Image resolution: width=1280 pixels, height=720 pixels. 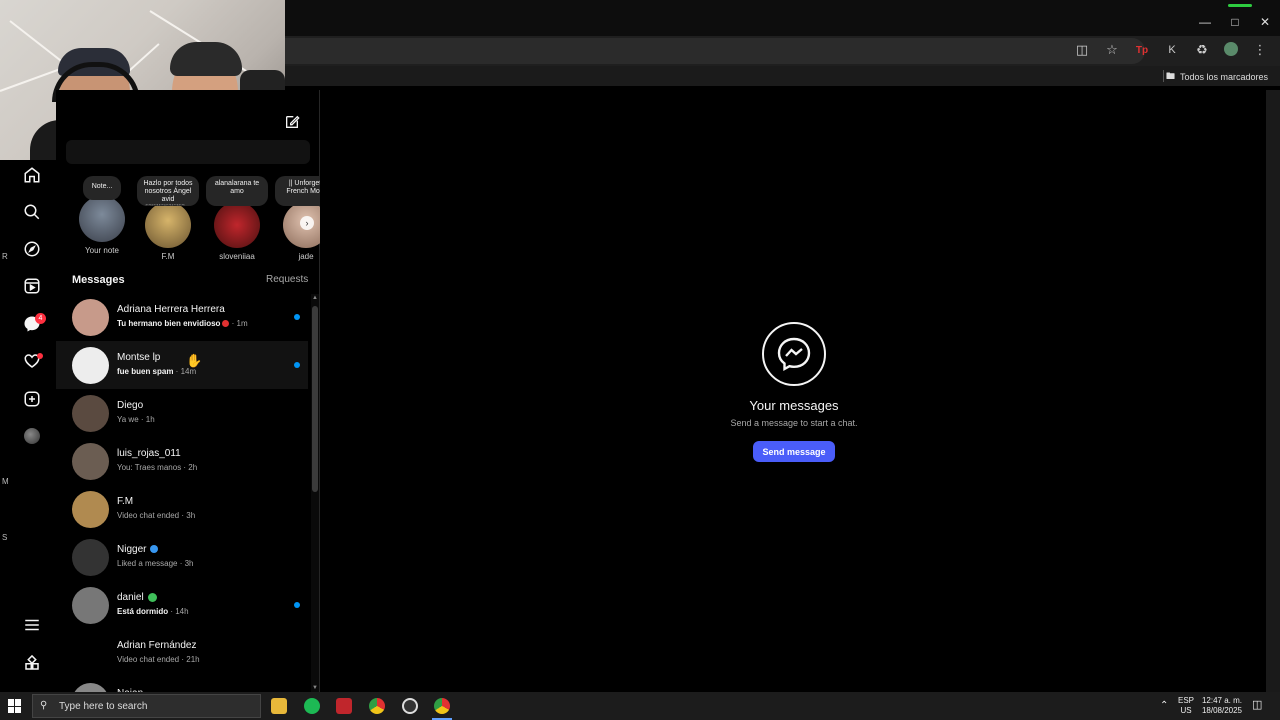 What do you see at coordinates (5, 481) in the screenshot?
I see `edge-letter: M` at bounding box center [5, 481].